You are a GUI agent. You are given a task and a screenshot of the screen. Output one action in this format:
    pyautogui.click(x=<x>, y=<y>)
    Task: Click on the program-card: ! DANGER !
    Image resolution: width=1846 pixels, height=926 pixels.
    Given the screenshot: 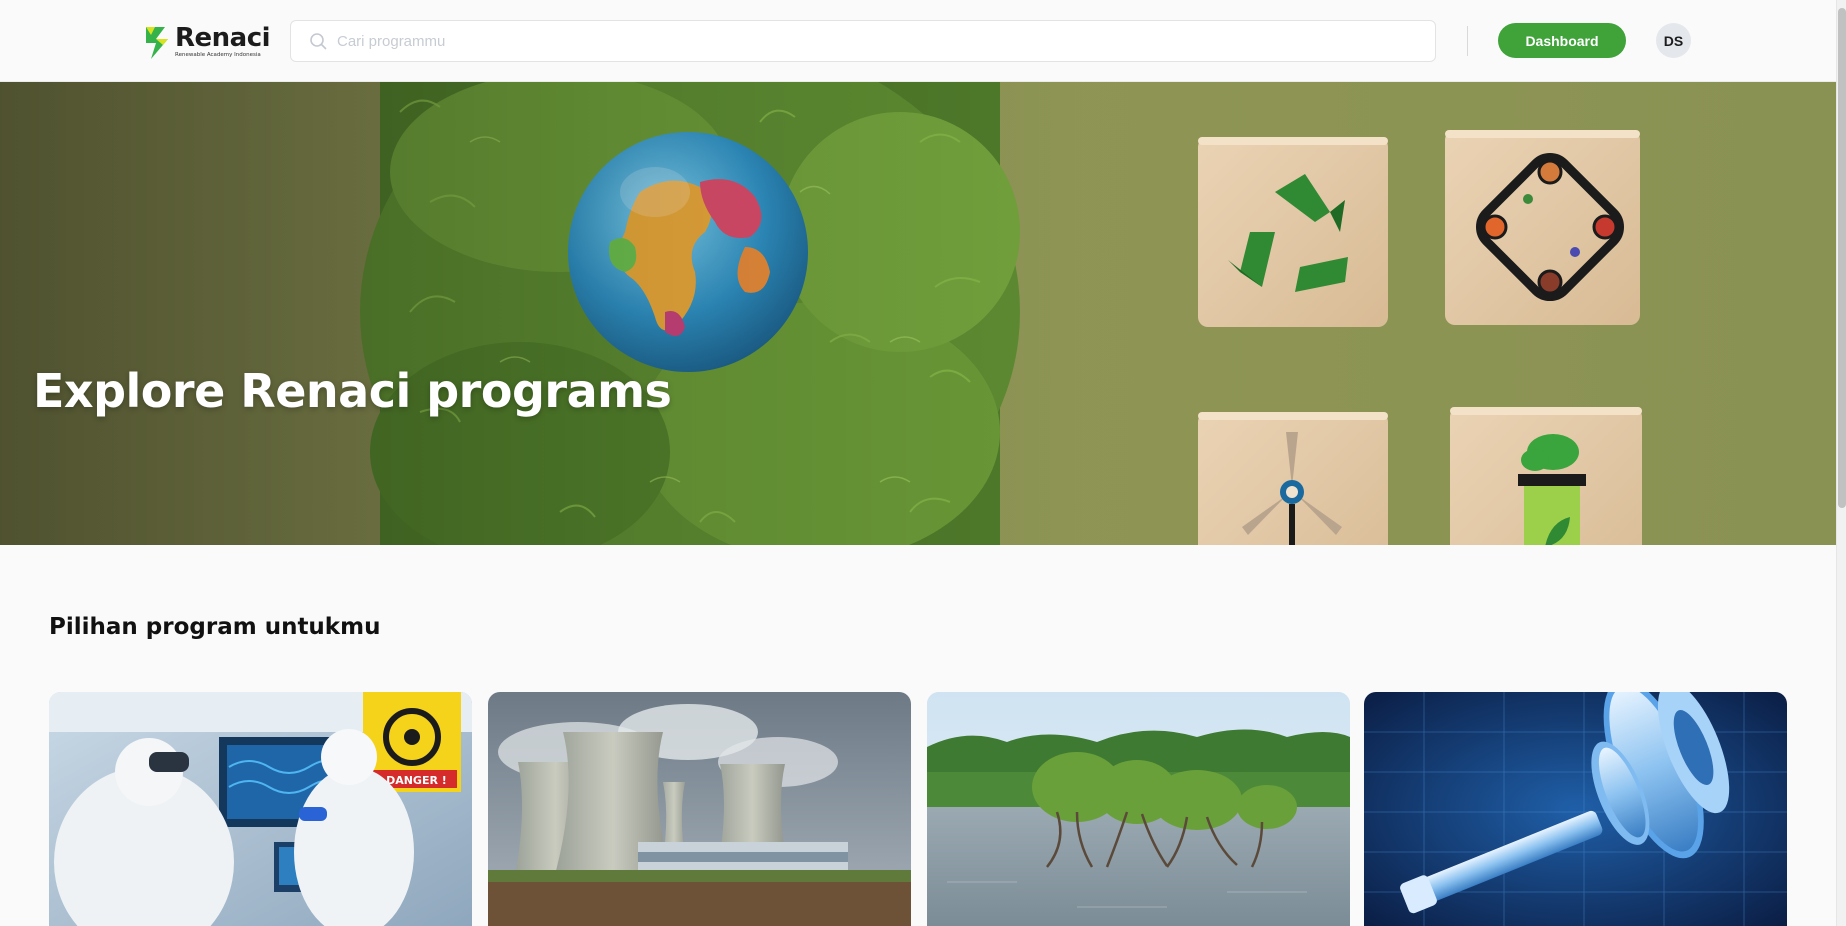 What is the action you would take?
    pyautogui.click(x=260, y=809)
    